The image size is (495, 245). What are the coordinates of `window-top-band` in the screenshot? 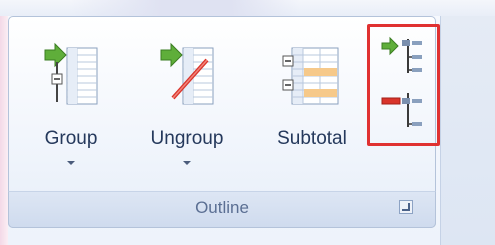 It's located at (247, 8).